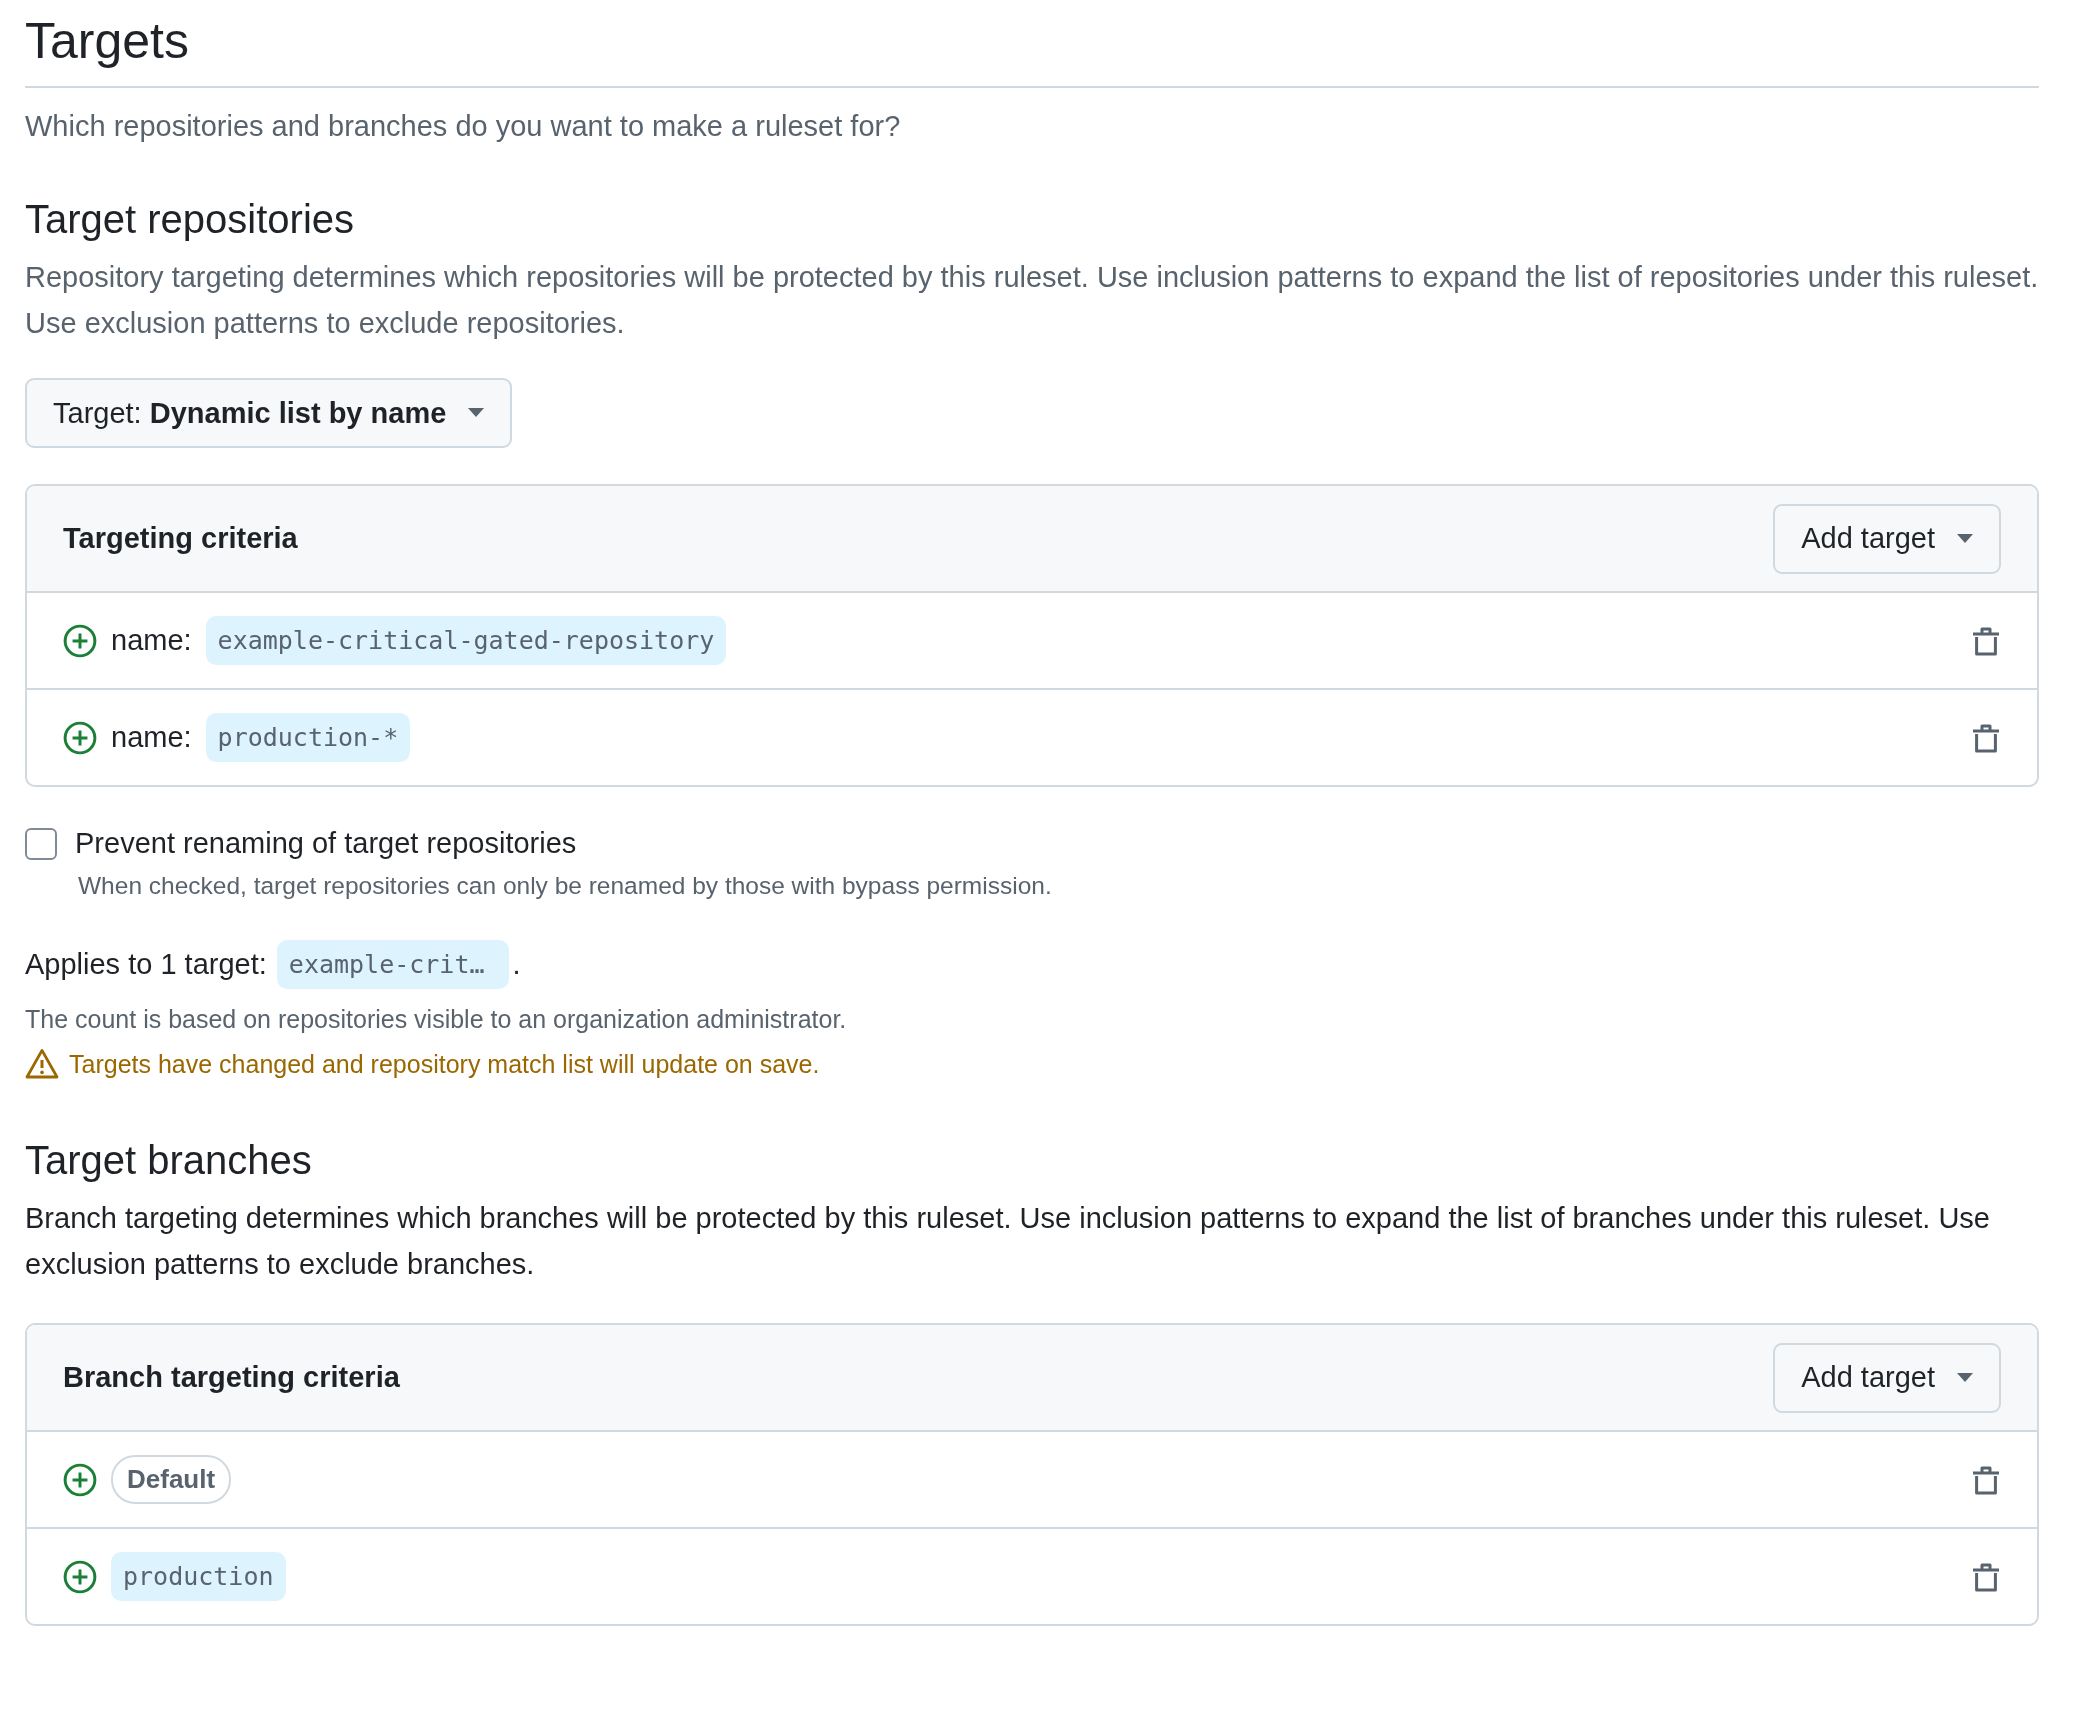  What do you see at coordinates (436, 1019) in the screenshot?
I see `count-note: The count is based on repositories visible to an organization administrator.` at bounding box center [436, 1019].